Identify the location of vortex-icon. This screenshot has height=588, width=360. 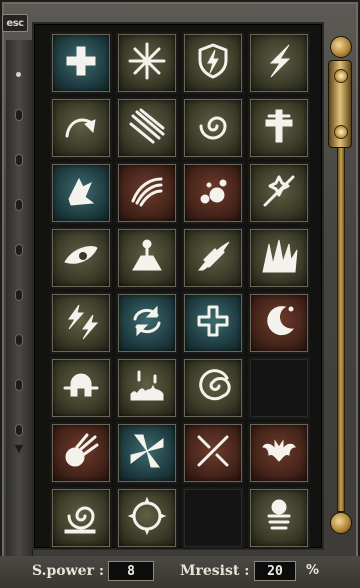
(213, 128).